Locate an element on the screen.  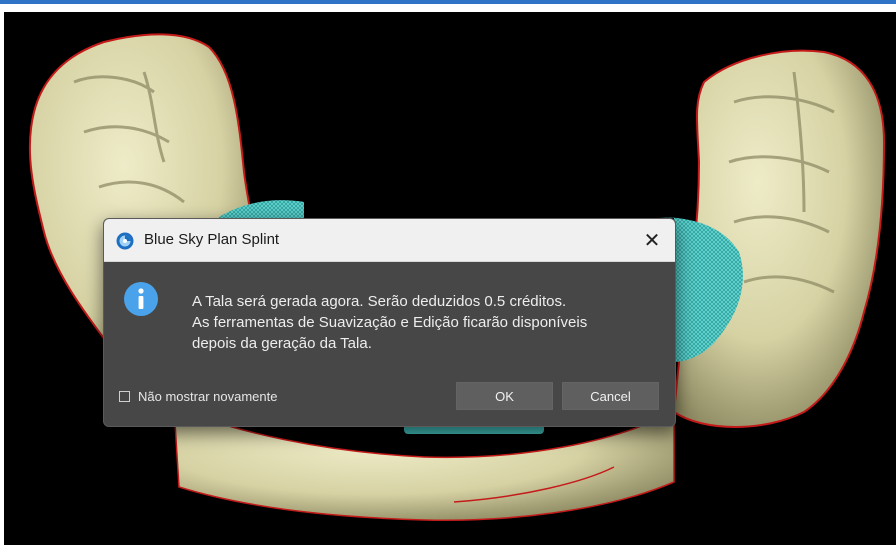
blue-sky-plan-logo-icon is located at coordinates (125, 241).